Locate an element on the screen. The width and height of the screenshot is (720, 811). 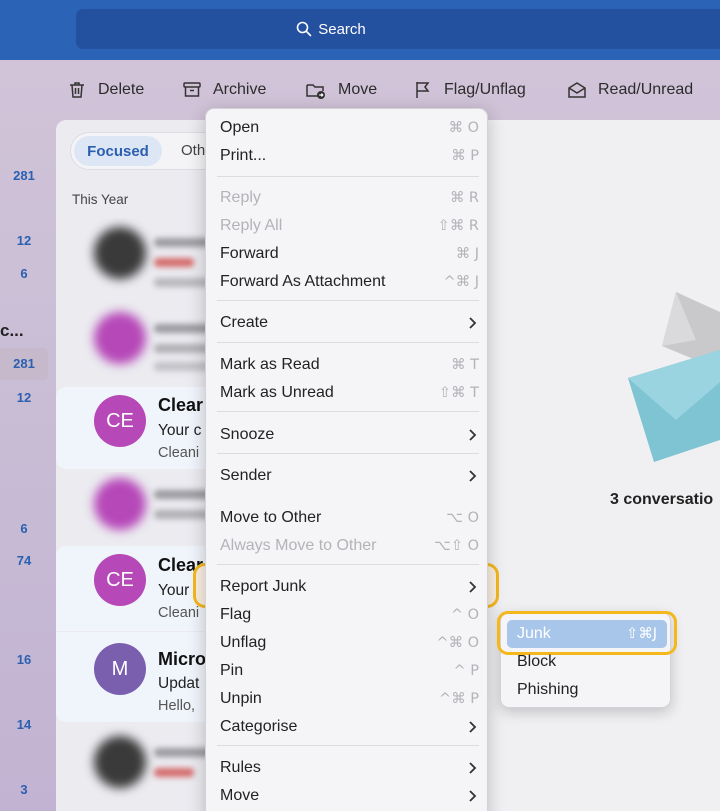
folder-count: 3 is located at coordinates (24, 789).